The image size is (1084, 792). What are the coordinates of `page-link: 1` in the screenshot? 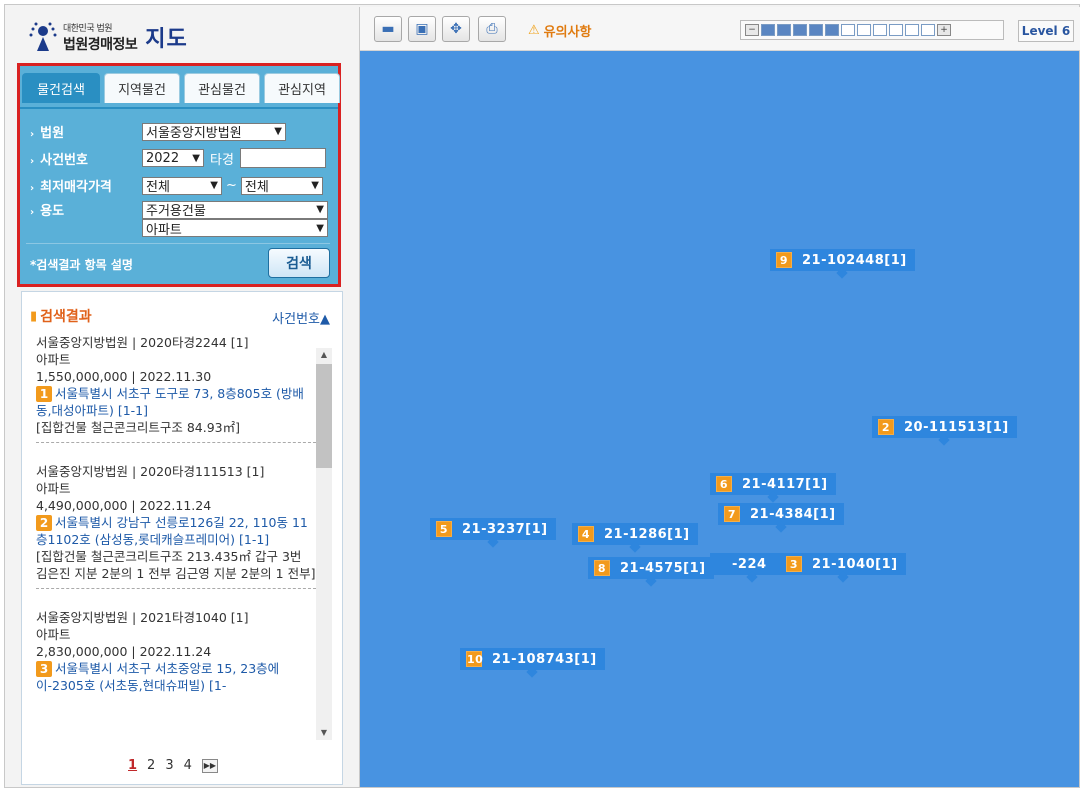 It's located at (132, 765).